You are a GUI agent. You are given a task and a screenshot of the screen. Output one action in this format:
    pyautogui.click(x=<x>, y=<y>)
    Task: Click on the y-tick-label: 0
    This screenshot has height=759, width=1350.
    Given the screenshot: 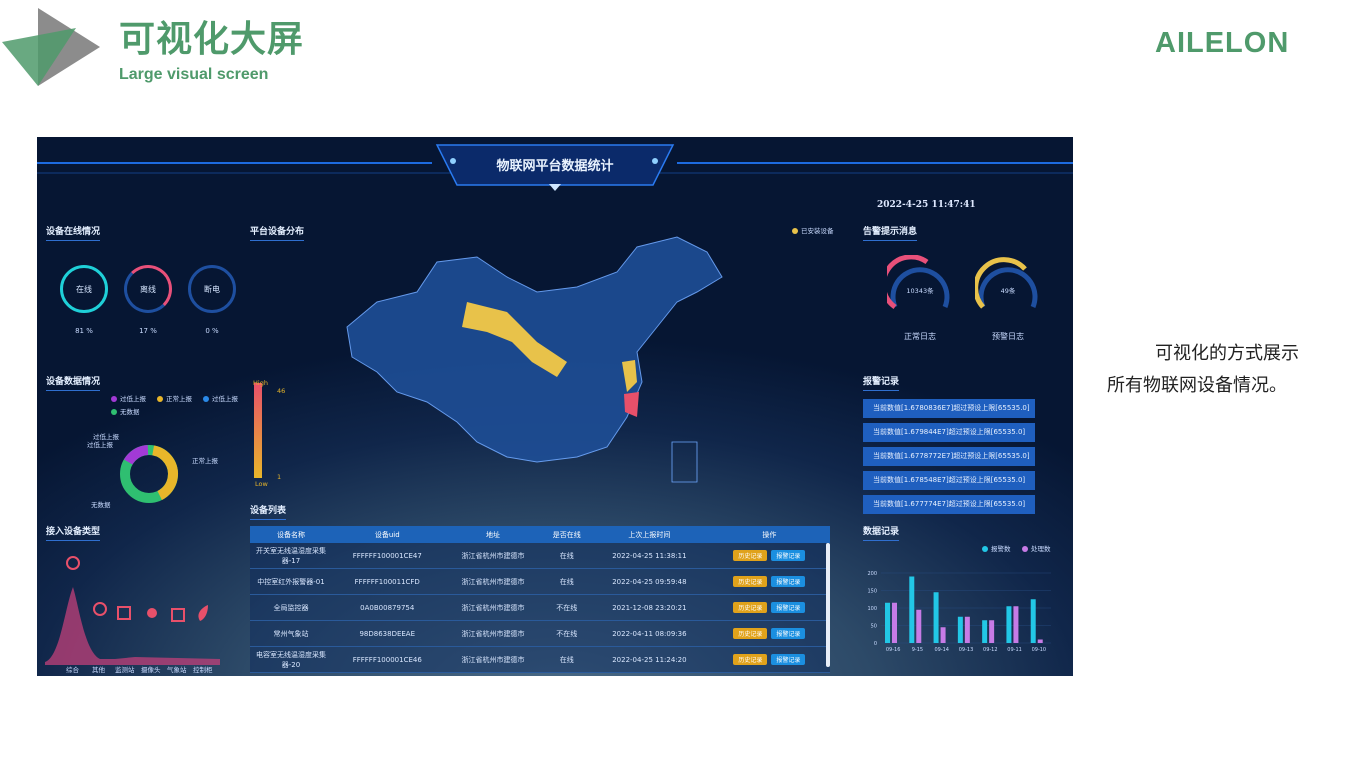 What is the action you would take?
    pyautogui.click(x=875, y=644)
    